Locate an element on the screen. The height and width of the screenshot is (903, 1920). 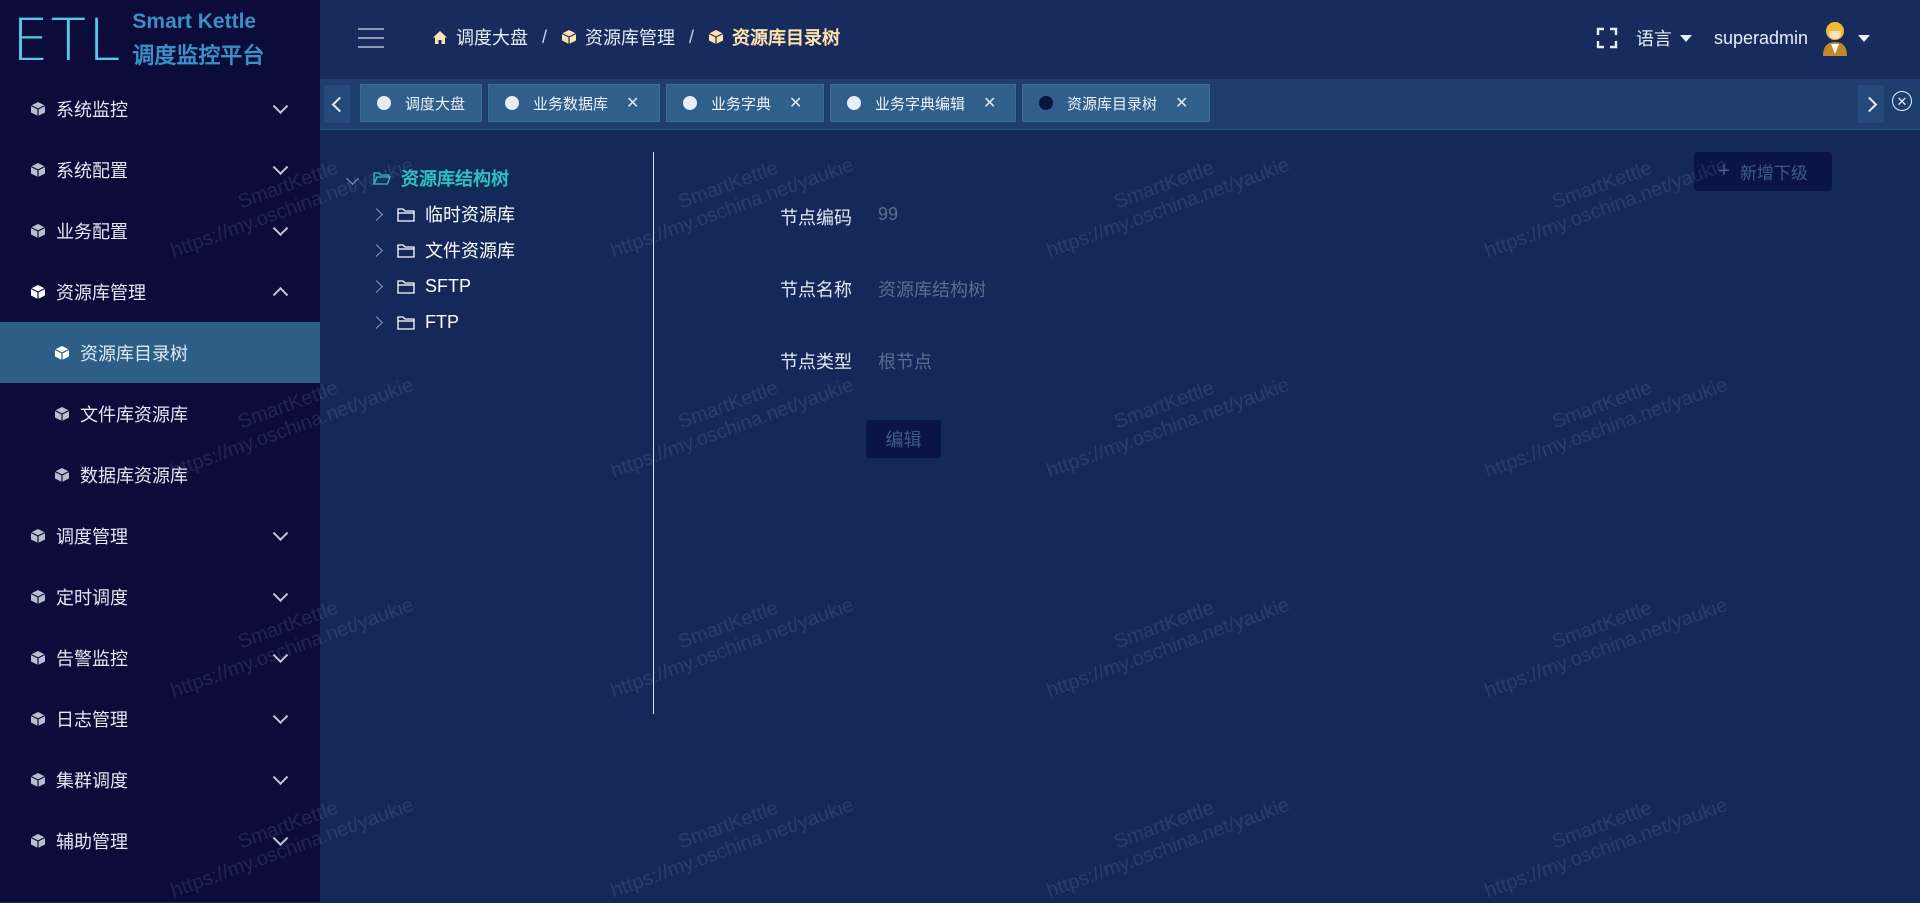
app-logo: ETL Smart Kettle 调度监控平台 is located at coordinates (138, 40).